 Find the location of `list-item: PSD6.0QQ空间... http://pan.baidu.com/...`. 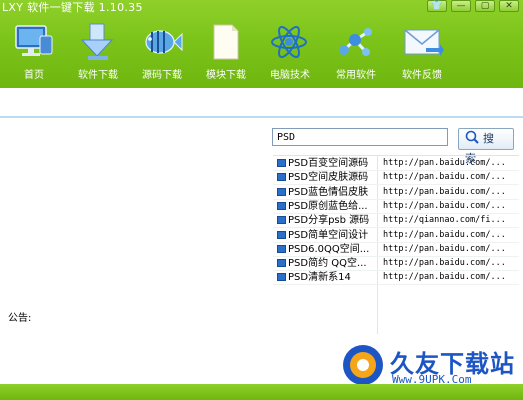

list-item: PSD6.0QQ空间... http://pan.baidu.com/... is located at coordinates (396, 249).